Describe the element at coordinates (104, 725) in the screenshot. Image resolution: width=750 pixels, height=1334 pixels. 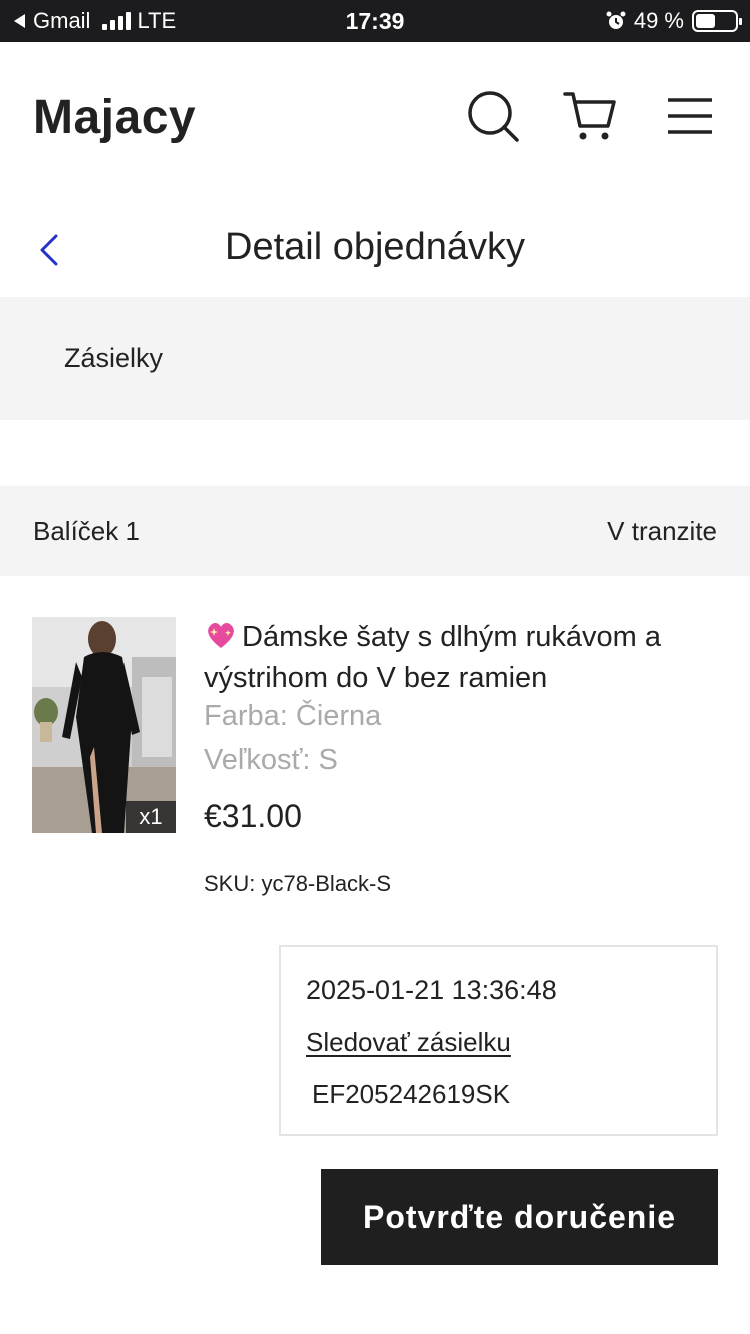
I see `product-image: x1` at that location.